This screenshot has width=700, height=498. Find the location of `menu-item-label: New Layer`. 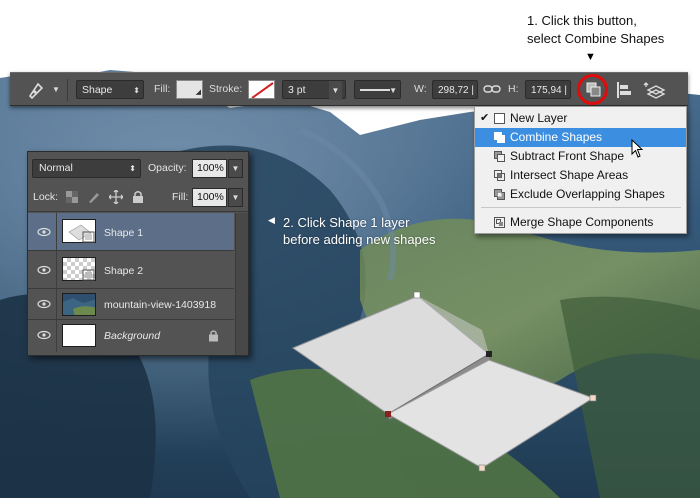

menu-item-label: New Layer is located at coordinates (539, 118).